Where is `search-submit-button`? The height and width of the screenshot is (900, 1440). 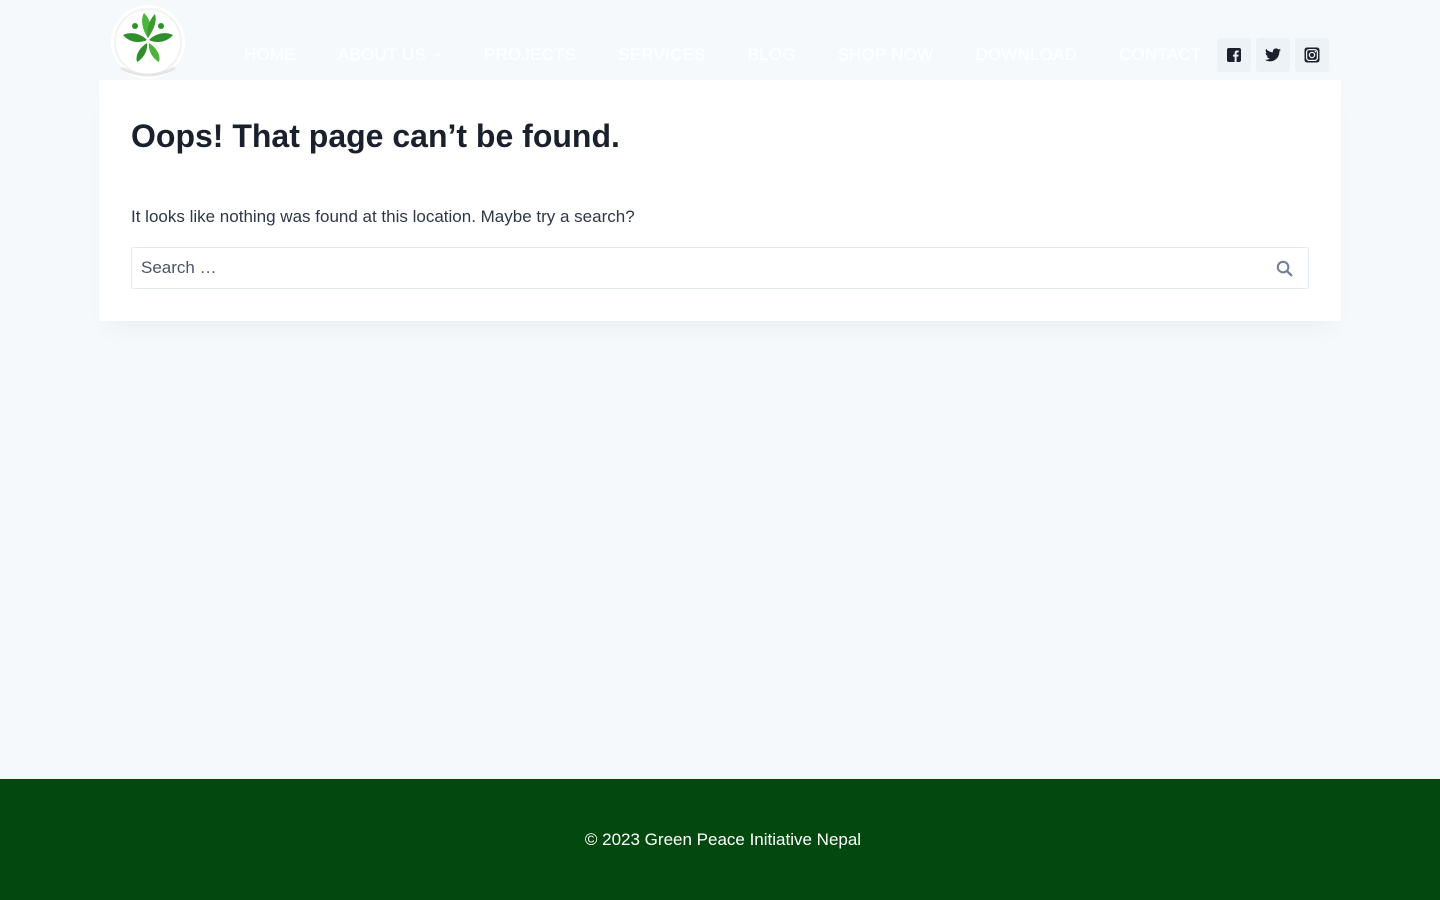
search-submit-button is located at coordinates (1284, 268).